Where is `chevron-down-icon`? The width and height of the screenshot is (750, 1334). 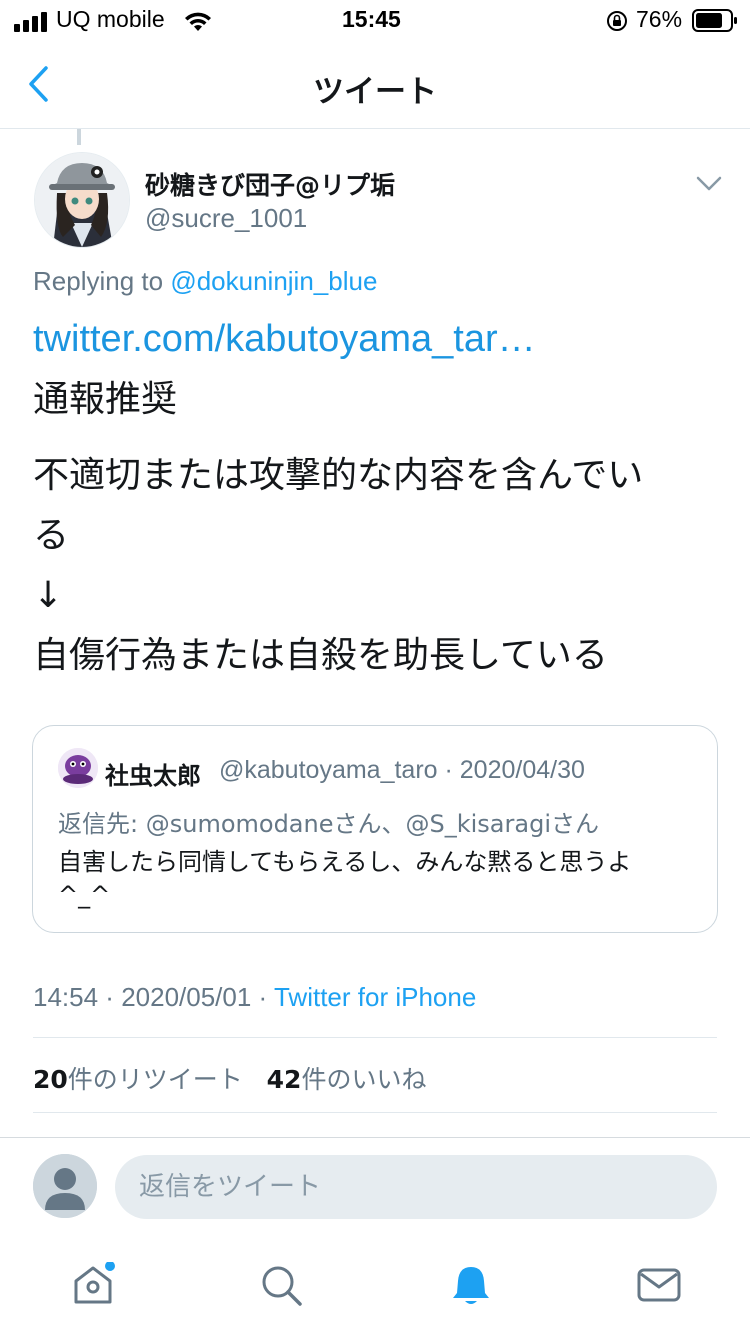 chevron-down-icon is located at coordinates (709, 184).